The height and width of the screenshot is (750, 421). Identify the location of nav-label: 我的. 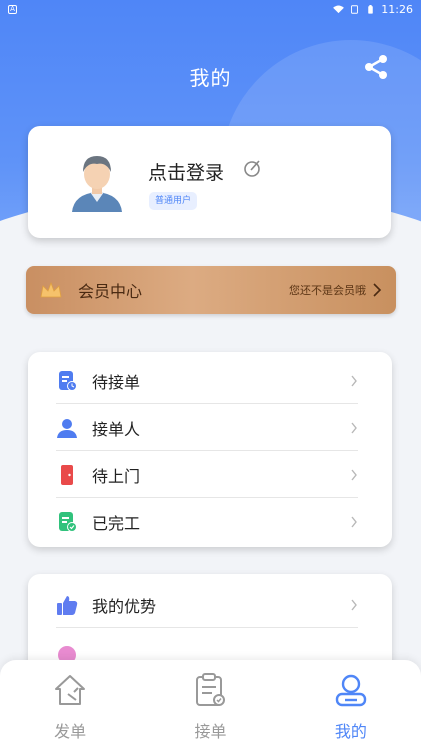
(350, 731).